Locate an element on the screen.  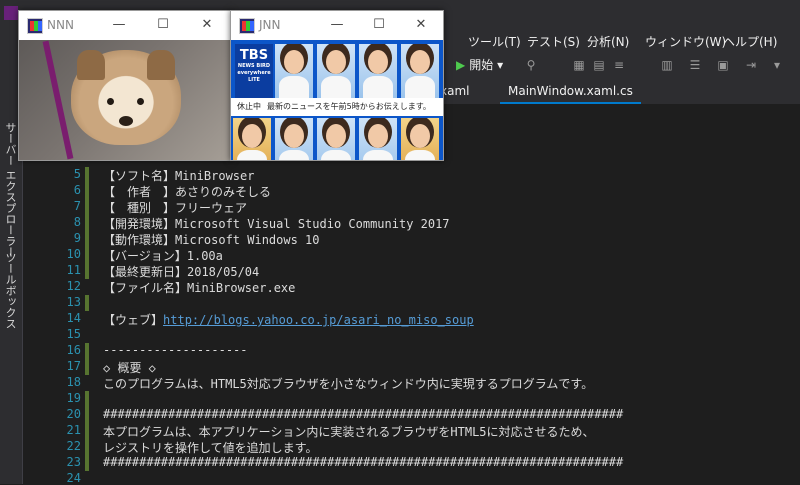
grid-icon: ▦ is located at coordinates (579, 65).